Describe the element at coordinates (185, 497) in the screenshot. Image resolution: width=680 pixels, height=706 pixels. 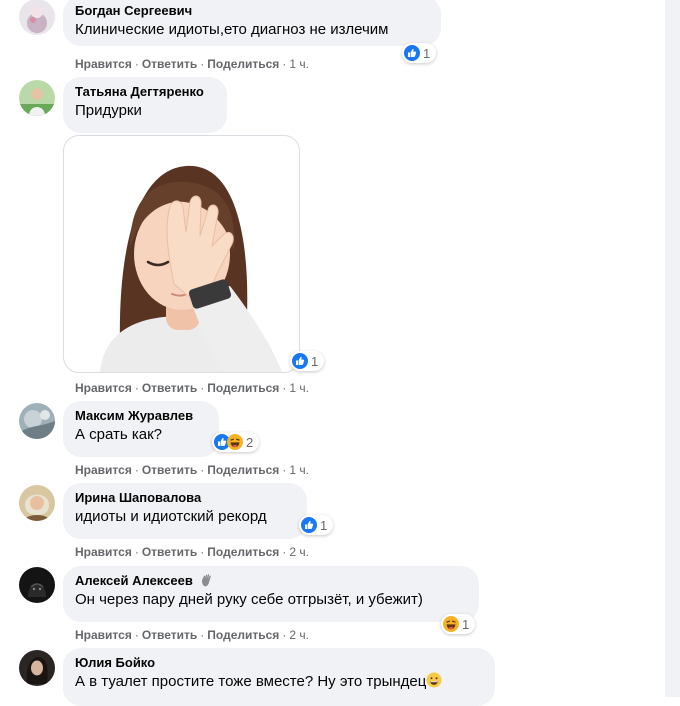
I see `comment-author: Ирина Шаповалова` at that location.